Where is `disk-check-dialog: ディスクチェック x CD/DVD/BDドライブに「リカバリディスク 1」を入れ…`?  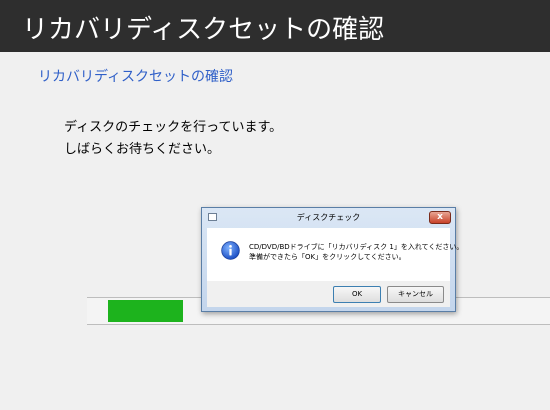
disk-check-dialog: ディスクチェック x CD/DVD/BDドライブに「リカバリディスク 1」を入れ… is located at coordinates (332, 259).